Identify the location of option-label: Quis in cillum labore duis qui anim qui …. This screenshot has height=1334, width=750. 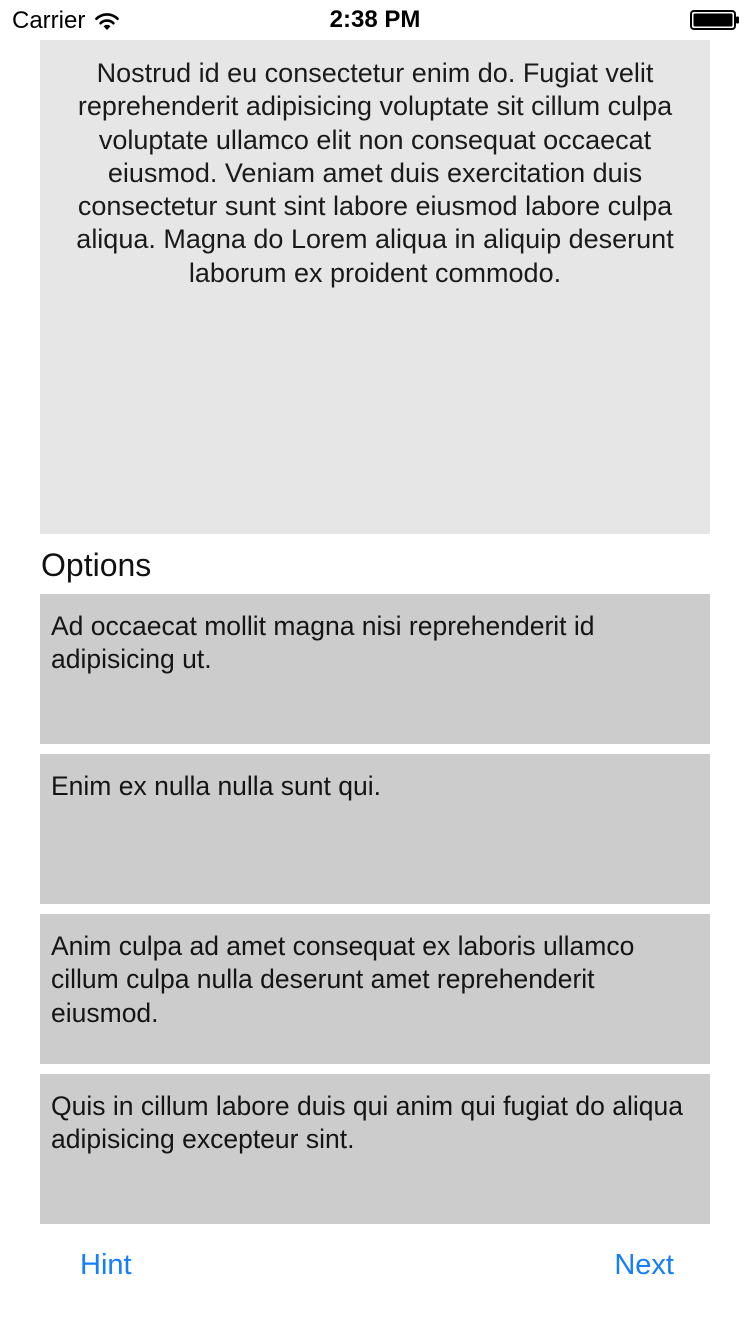
(367, 1123).